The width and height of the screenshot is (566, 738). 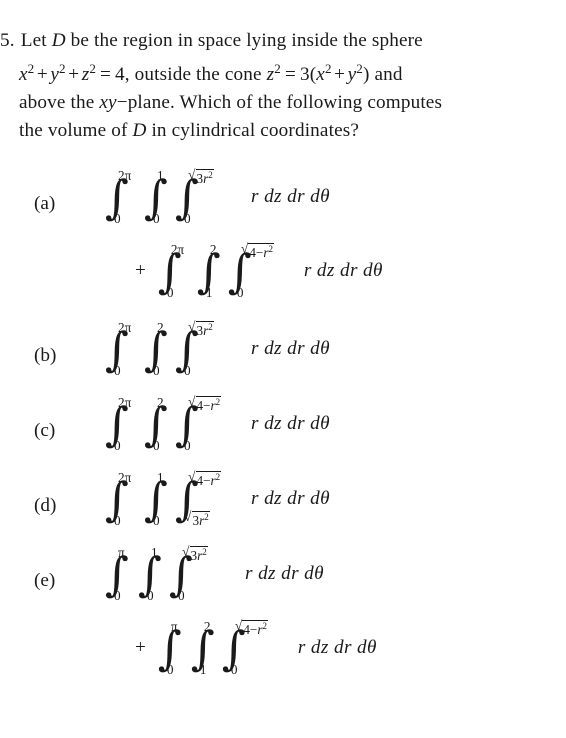 What do you see at coordinates (45, 505) in the screenshot?
I see `option-label-d: (d)` at bounding box center [45, 505].